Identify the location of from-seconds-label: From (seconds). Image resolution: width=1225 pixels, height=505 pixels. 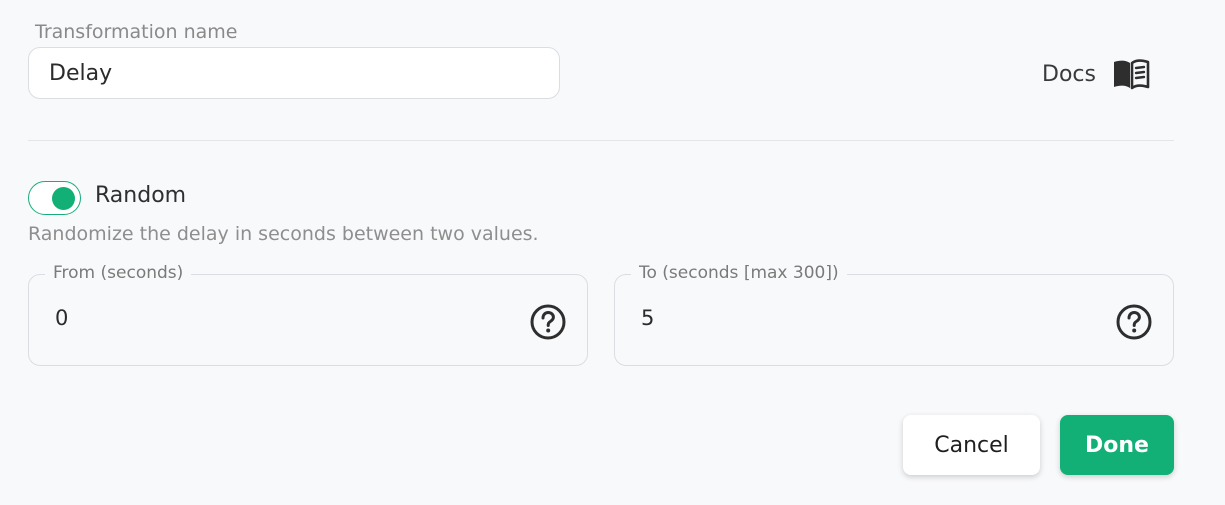
(118, 273).